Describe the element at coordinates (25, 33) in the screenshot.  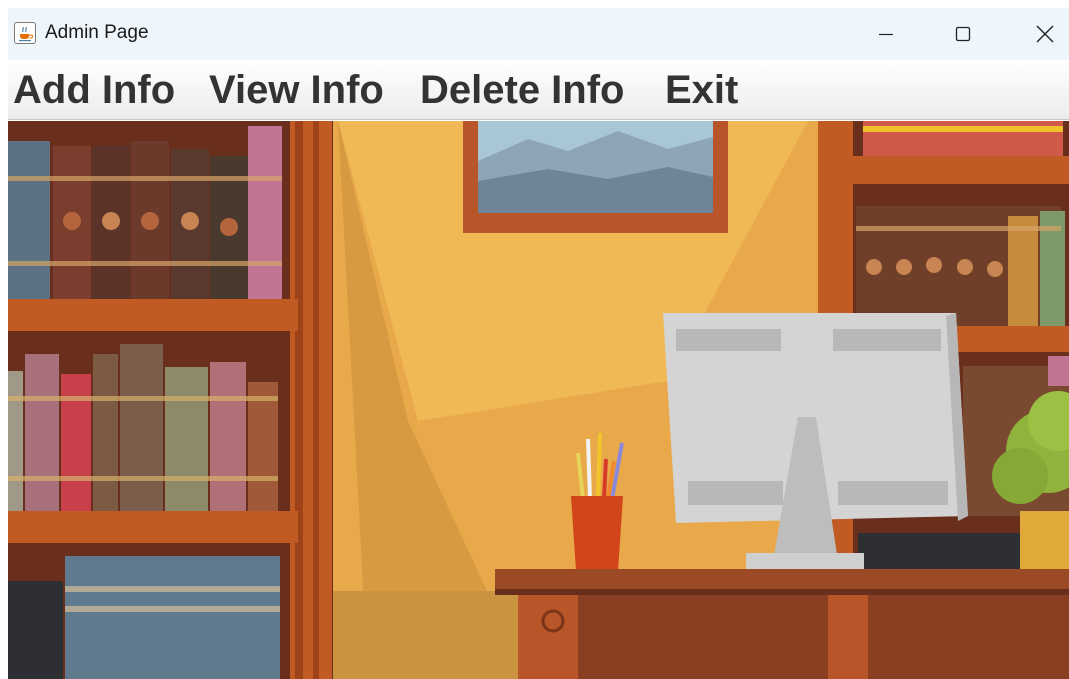
I see `java-coffee-icon` at that location.